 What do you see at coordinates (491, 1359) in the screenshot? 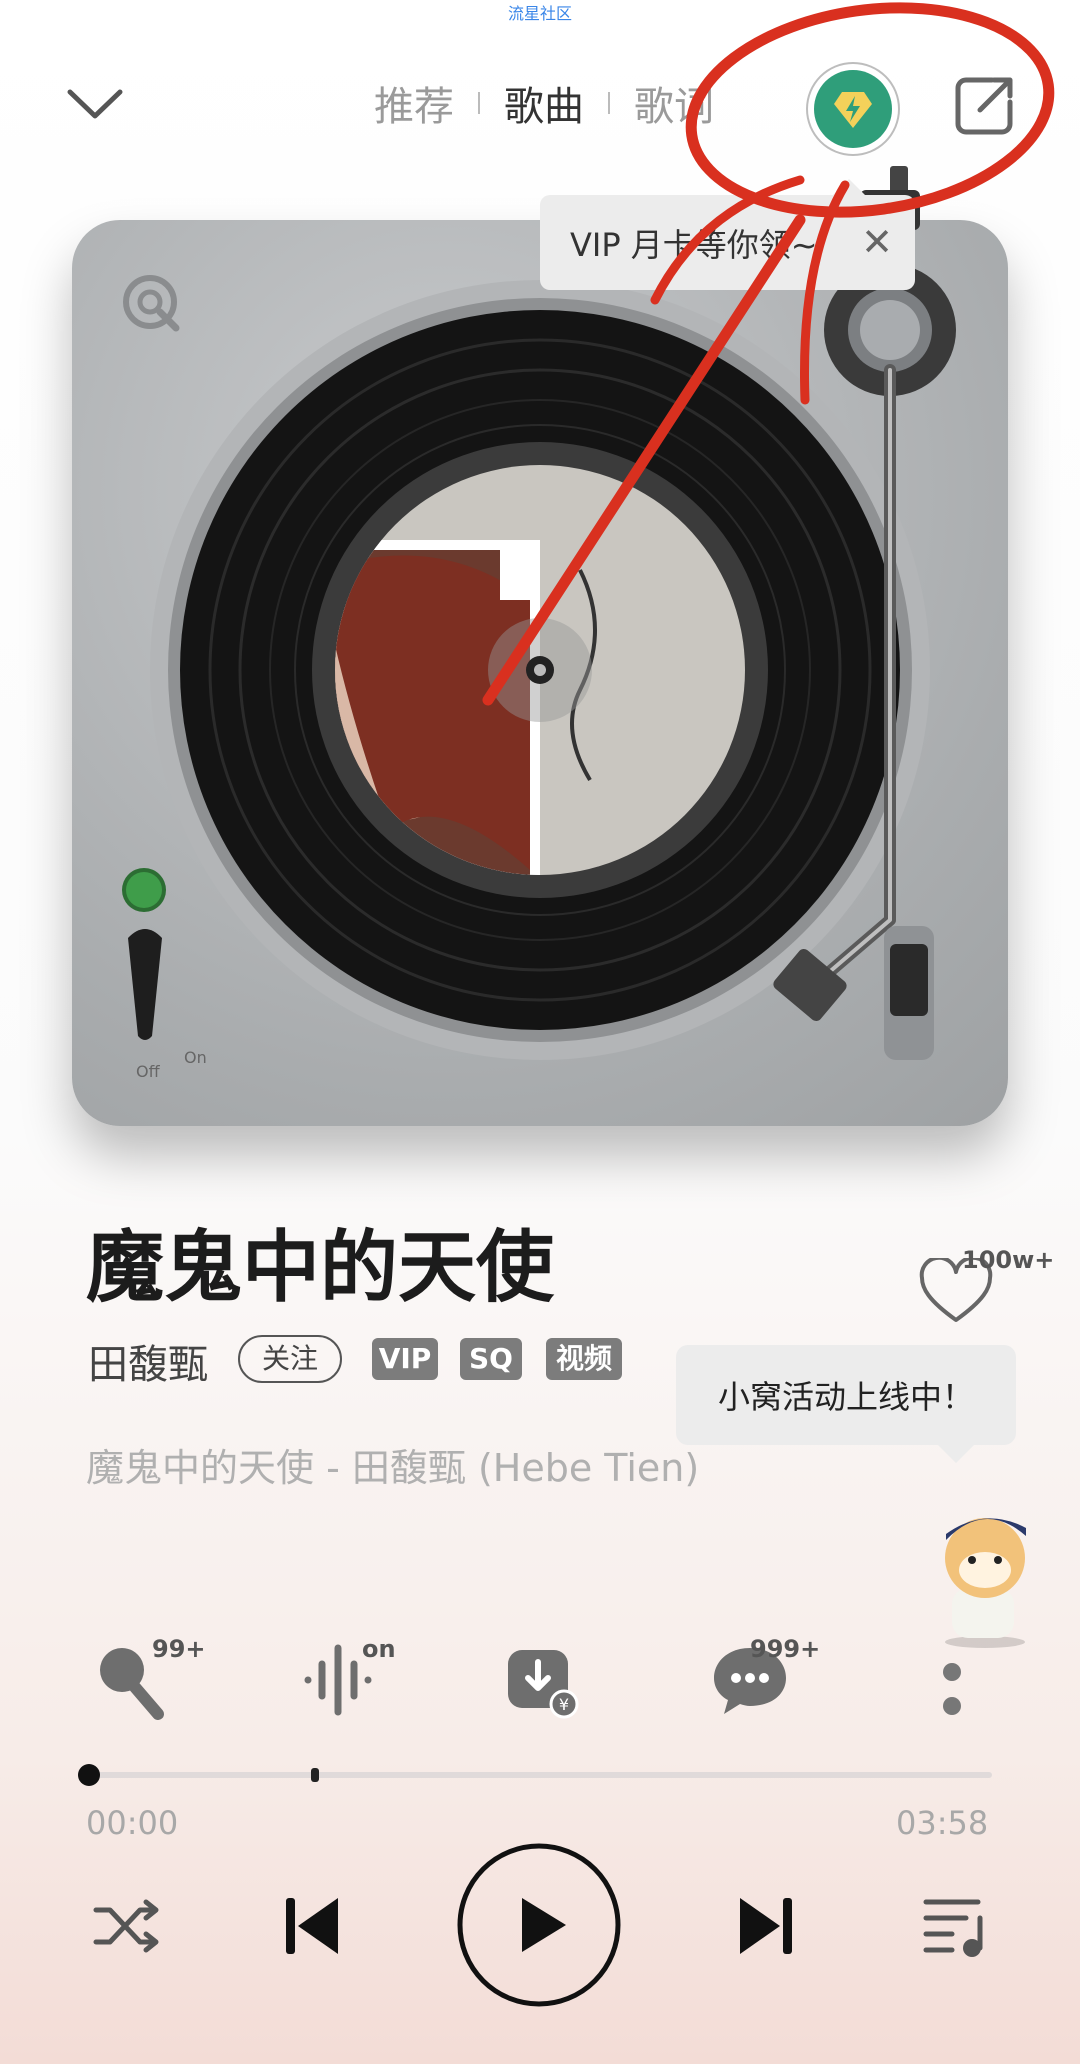
I see `sq-tag: SQ` at bounding box center [491, 1359].